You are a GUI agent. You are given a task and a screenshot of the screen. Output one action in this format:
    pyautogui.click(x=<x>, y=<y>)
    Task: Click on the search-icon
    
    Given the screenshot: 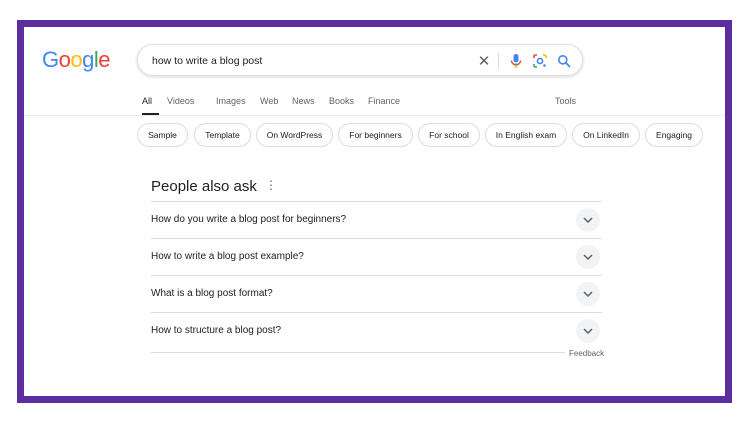 What is the action you would take?
    pyautogui.click(x=564, y=61)
    